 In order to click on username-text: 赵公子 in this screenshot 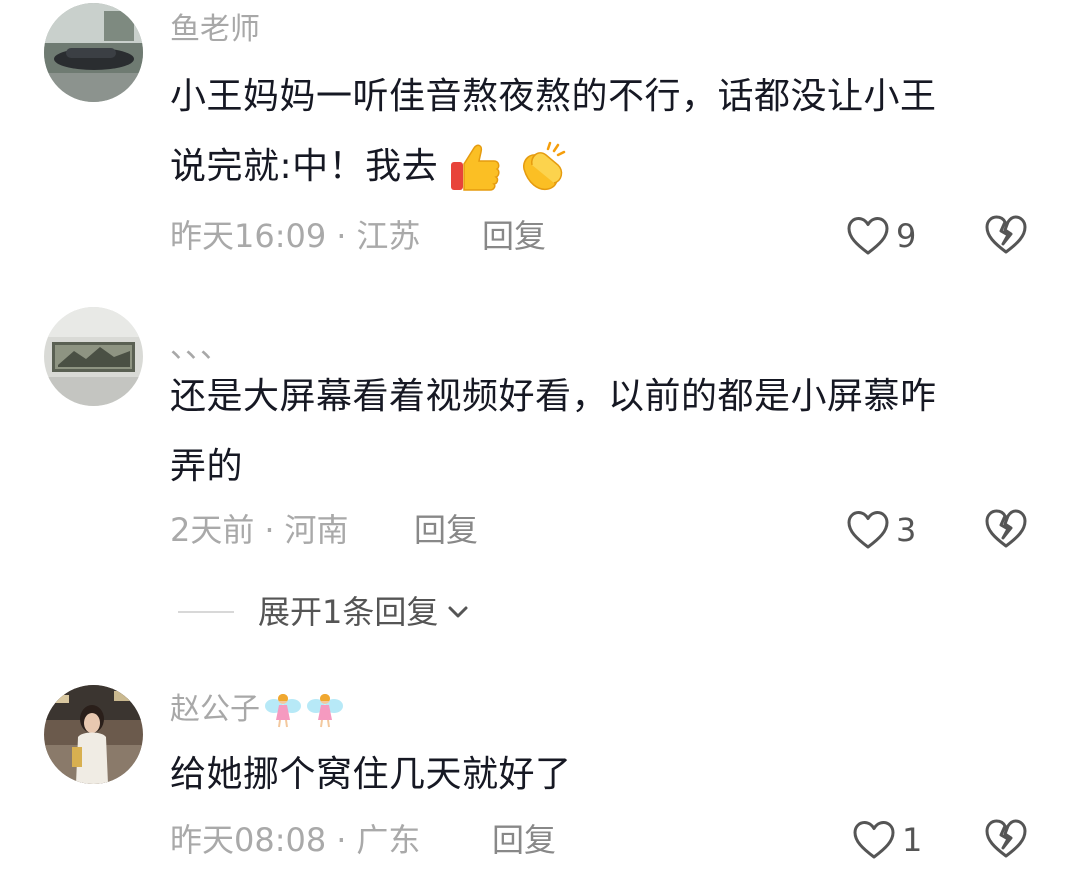, I will do `click(215, 709)`.